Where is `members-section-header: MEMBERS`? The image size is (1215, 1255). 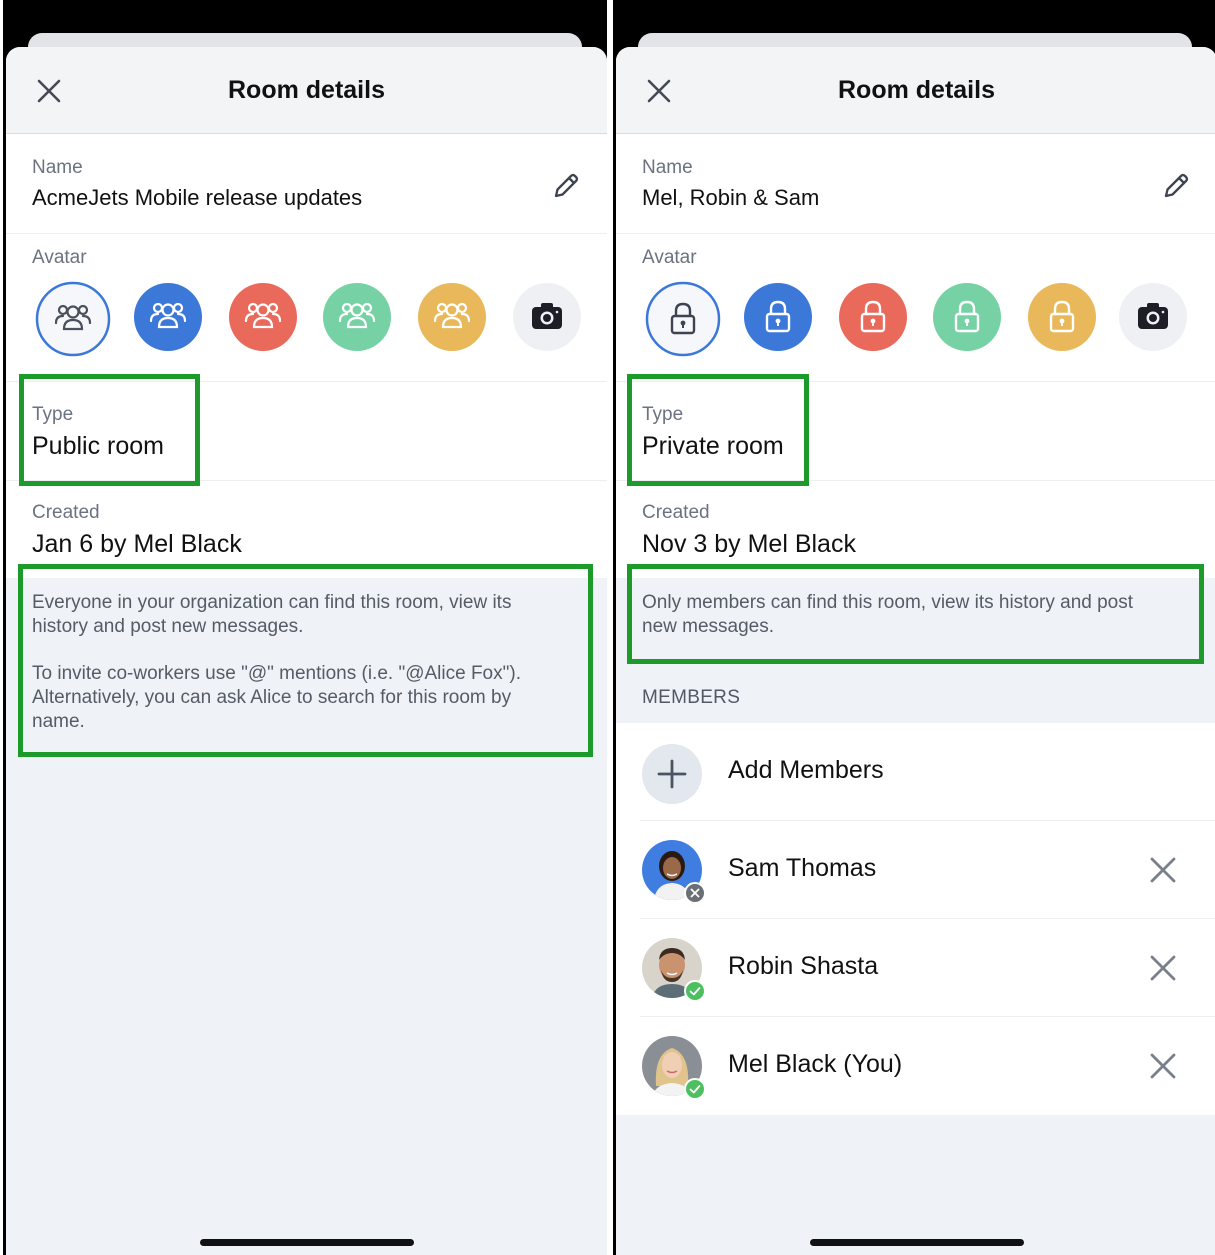 members-section-header: MEMBERS is located at coordinates (691, 697).